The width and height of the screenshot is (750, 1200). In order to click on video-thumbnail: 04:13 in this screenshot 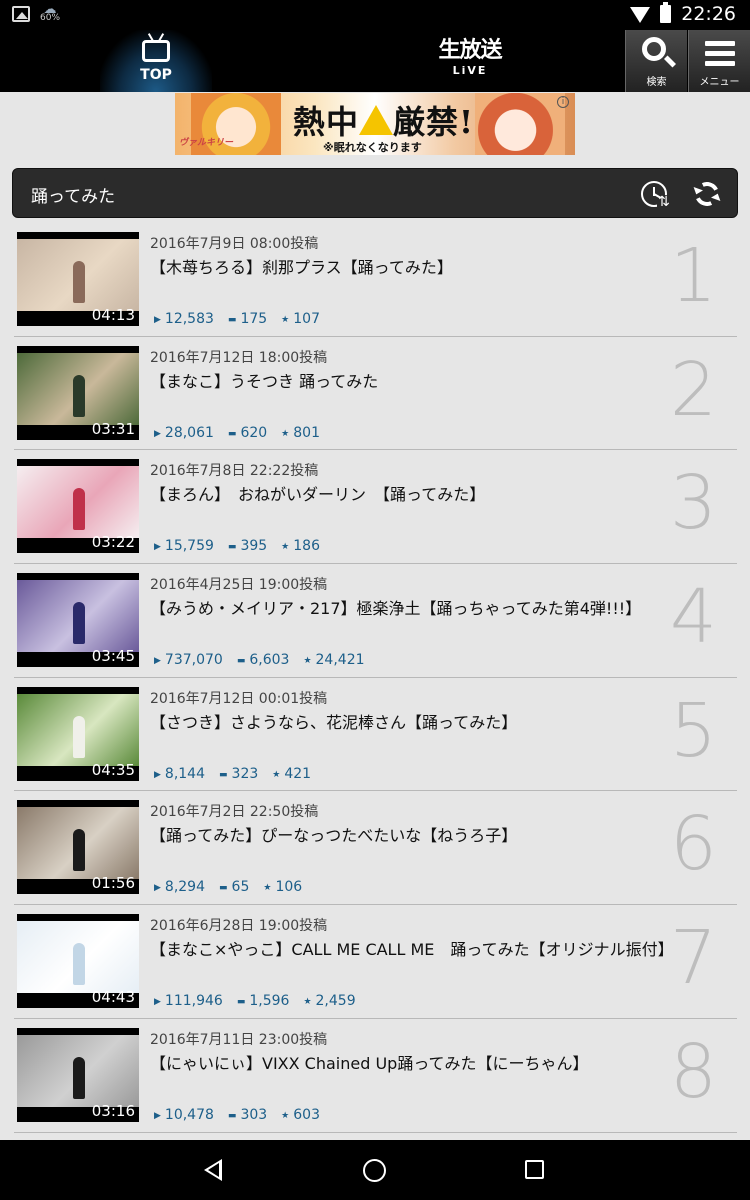, I will do `click(78, 279)`.